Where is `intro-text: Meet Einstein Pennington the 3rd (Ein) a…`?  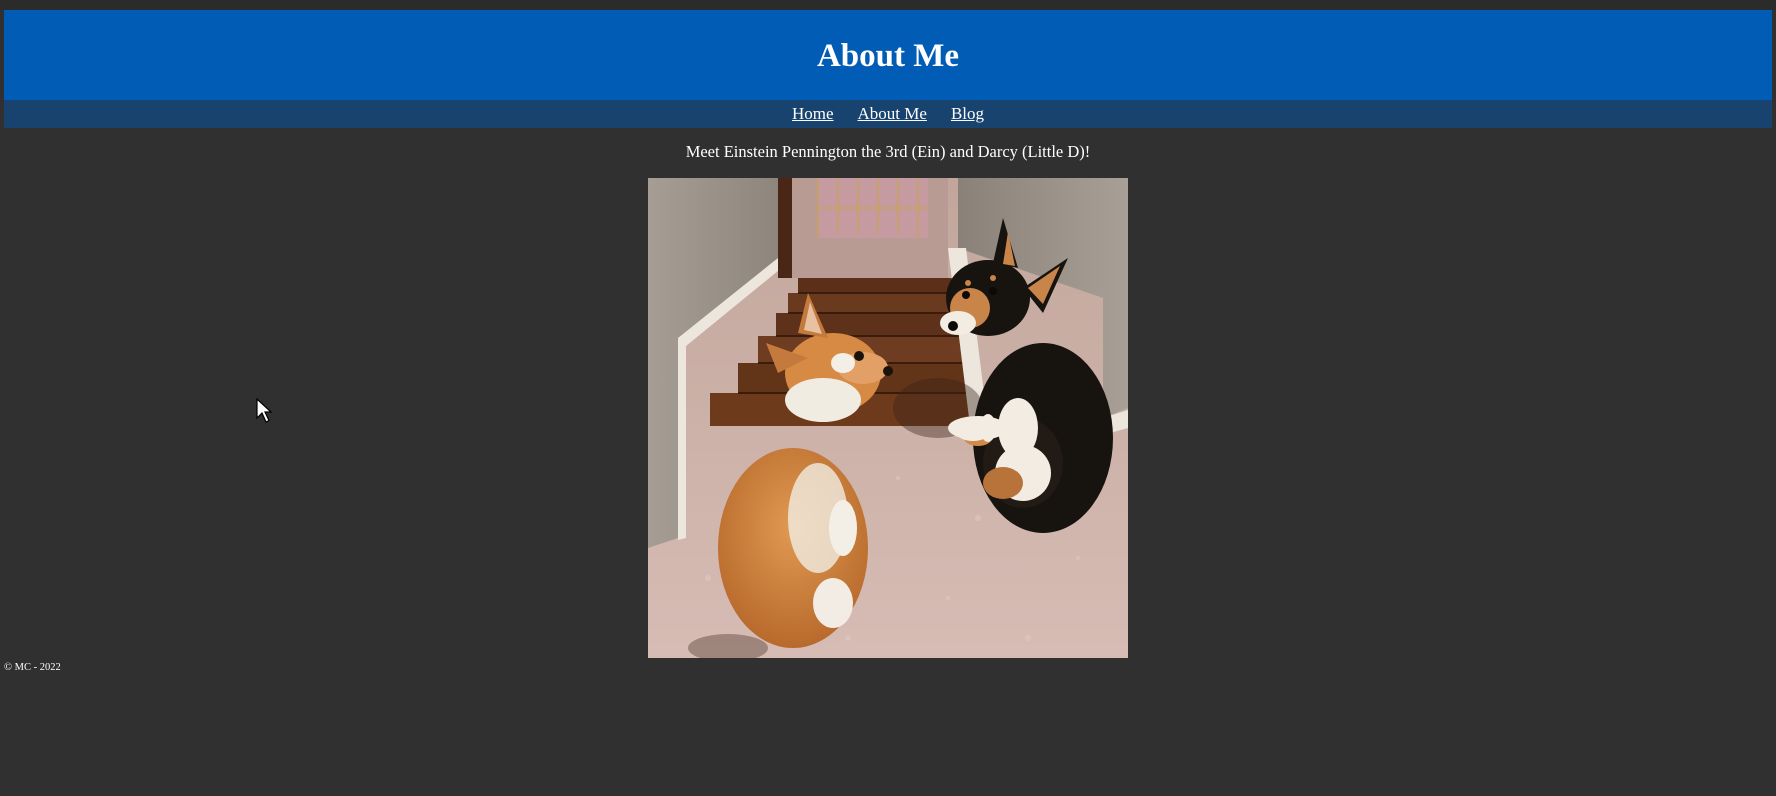
intro-text: Meet Einstein Pennington the 3rd (Ein) a… is located at coordinates (888, 151).